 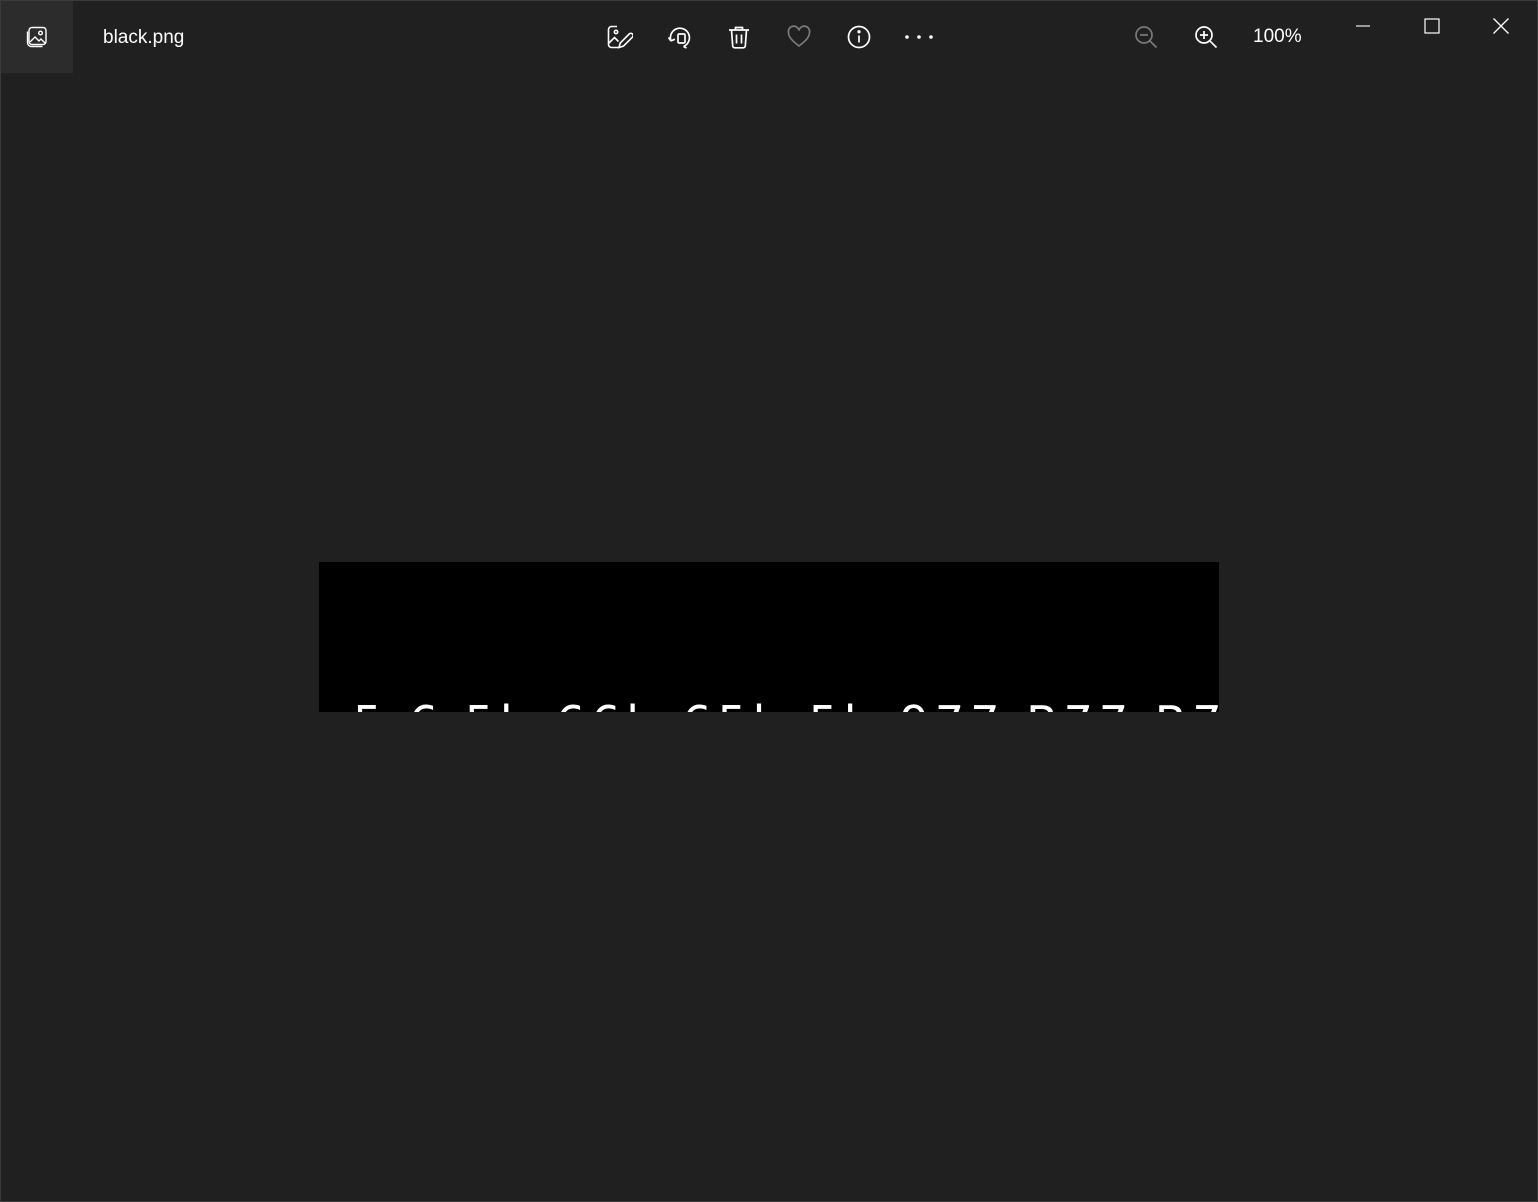 I want to click on rotate-icon, so click(x=679, y=37).